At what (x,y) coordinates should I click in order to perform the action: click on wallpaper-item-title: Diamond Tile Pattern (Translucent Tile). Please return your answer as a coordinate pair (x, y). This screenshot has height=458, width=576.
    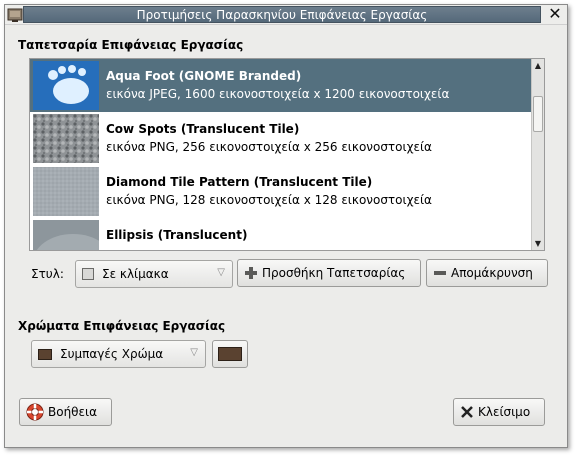
    Looking at the image, I should click on (239, 182).